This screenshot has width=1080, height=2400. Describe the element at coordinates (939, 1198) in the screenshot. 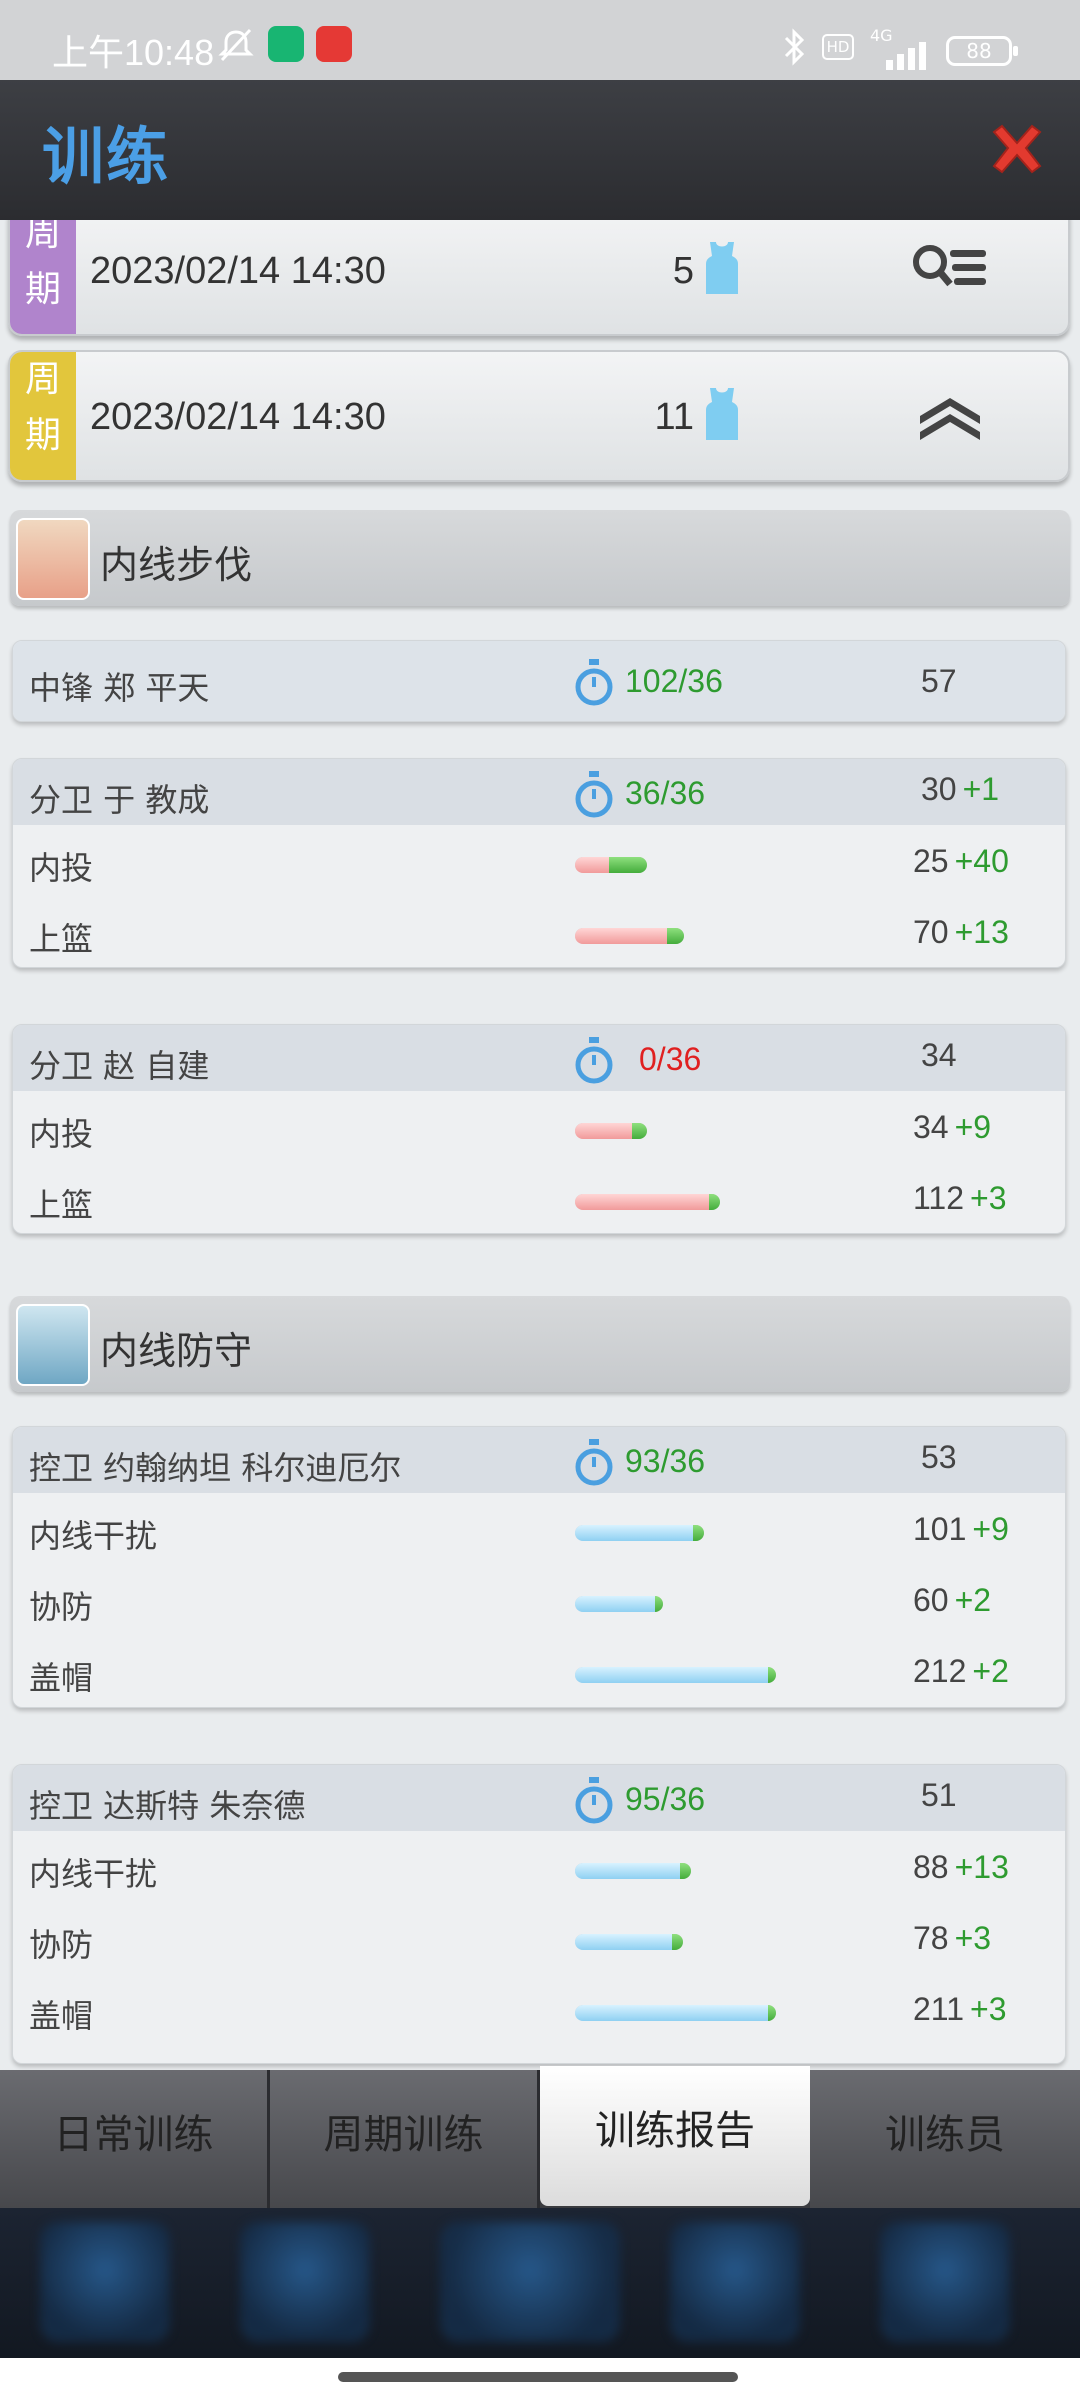

I see `skill-value-number: 112` at that location.